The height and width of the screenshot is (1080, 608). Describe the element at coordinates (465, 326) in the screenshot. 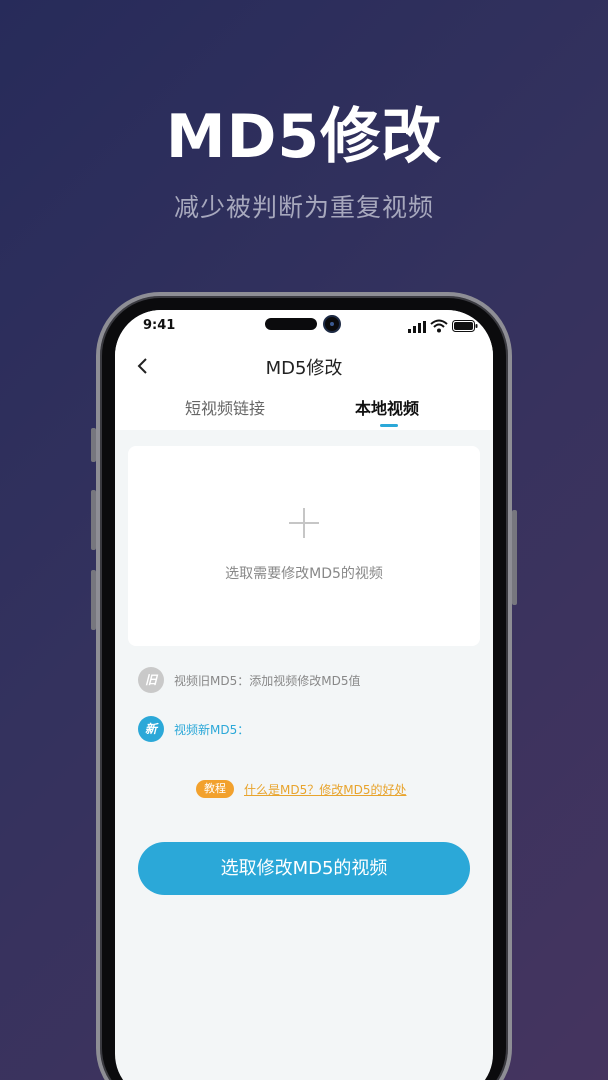

I see `battery-icon` at that location.